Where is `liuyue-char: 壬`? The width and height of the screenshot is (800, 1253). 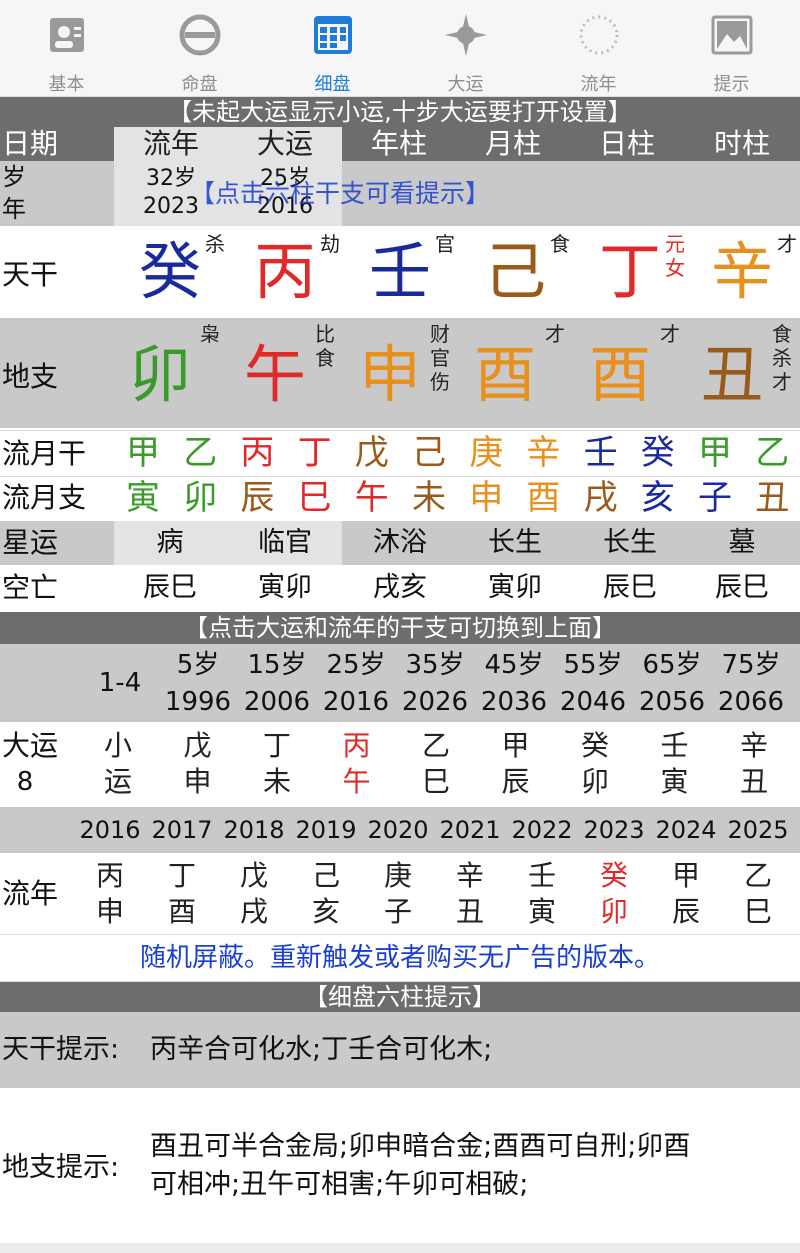
liuyue-char: 壬 is located at coordinates (601, 453).